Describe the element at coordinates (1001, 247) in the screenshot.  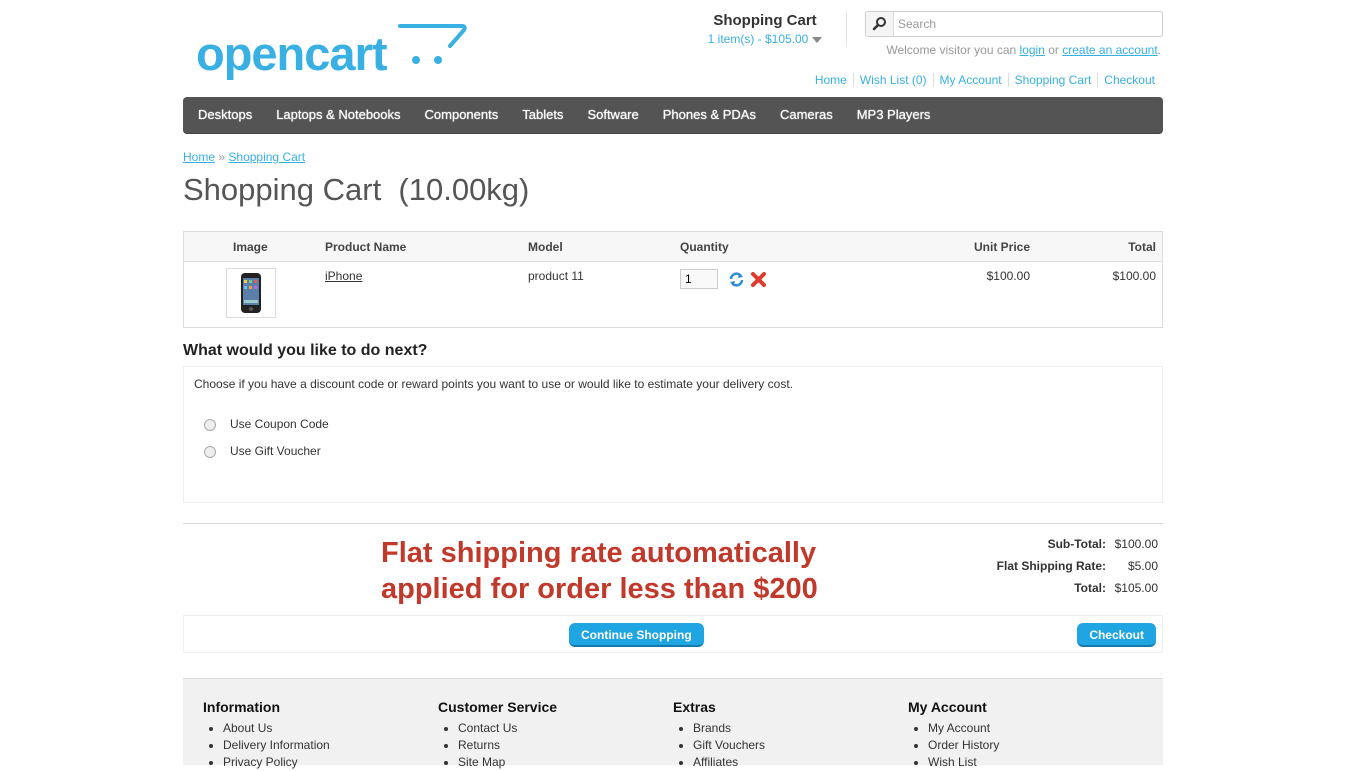
I see `header-unit-price: Unit Price` at that location.